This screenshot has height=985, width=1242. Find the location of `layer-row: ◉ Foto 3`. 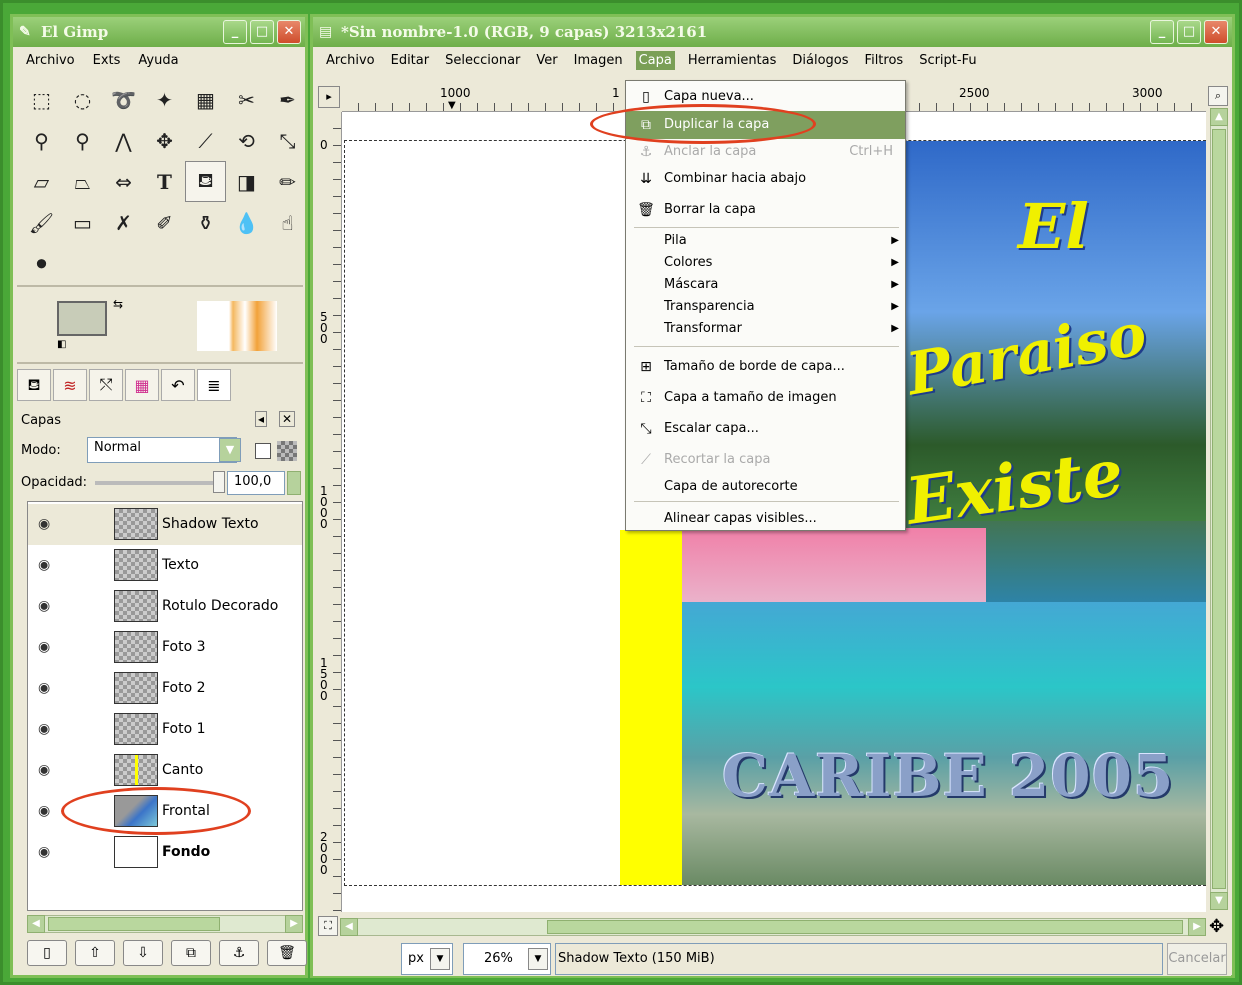

layer-row: ◉ Foto 3 is located at coordinates (165, 647).